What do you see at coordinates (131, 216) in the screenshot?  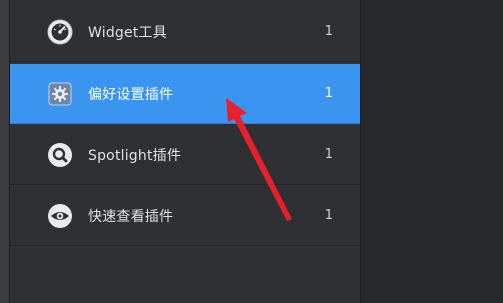 I see `plugin-label: 快速查看插件` at bounding box center [131, 216].